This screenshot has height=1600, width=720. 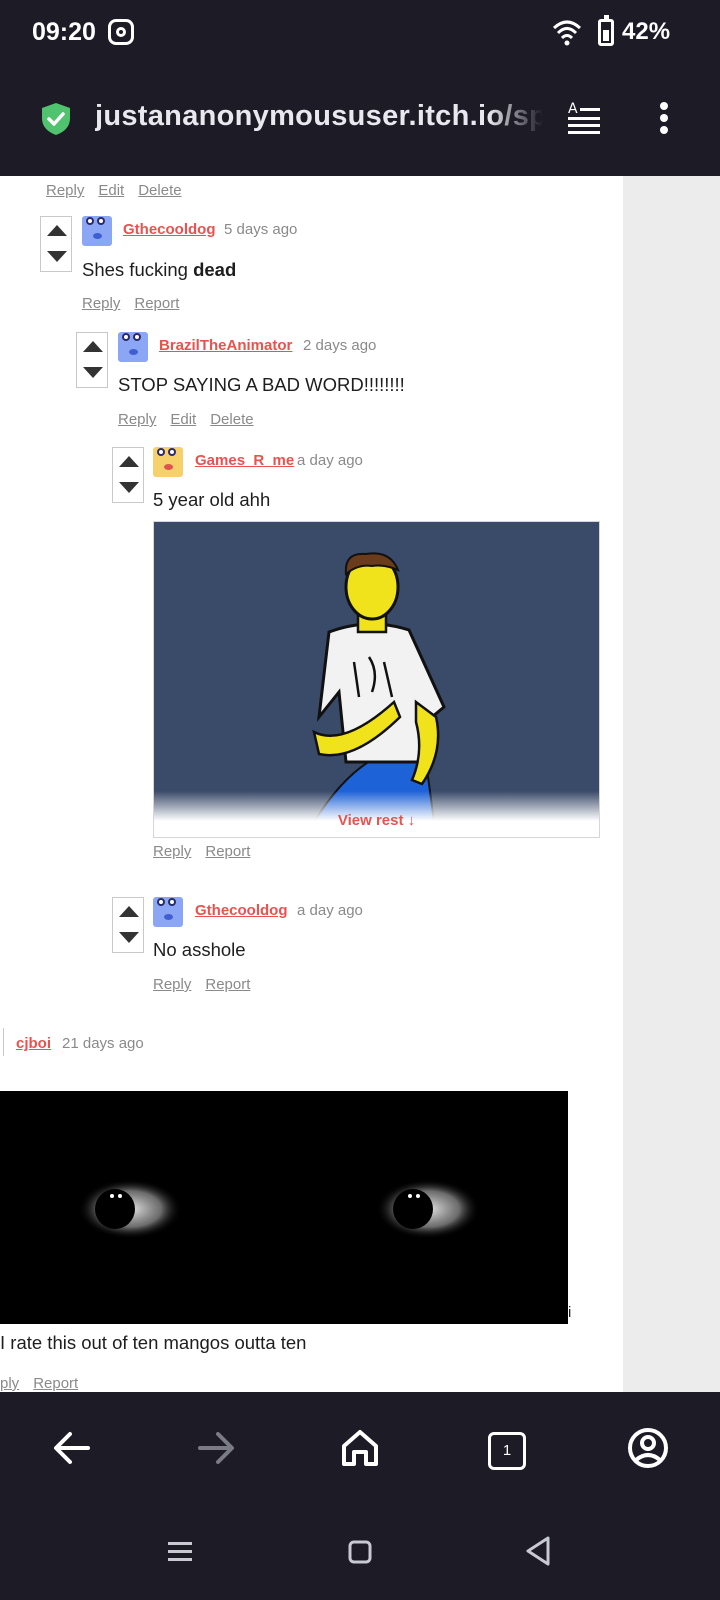 What do you see at coordinates (507, 1451) in the screenshot?
I see `tabs-count: 1` at bounding box center [507, 1451].